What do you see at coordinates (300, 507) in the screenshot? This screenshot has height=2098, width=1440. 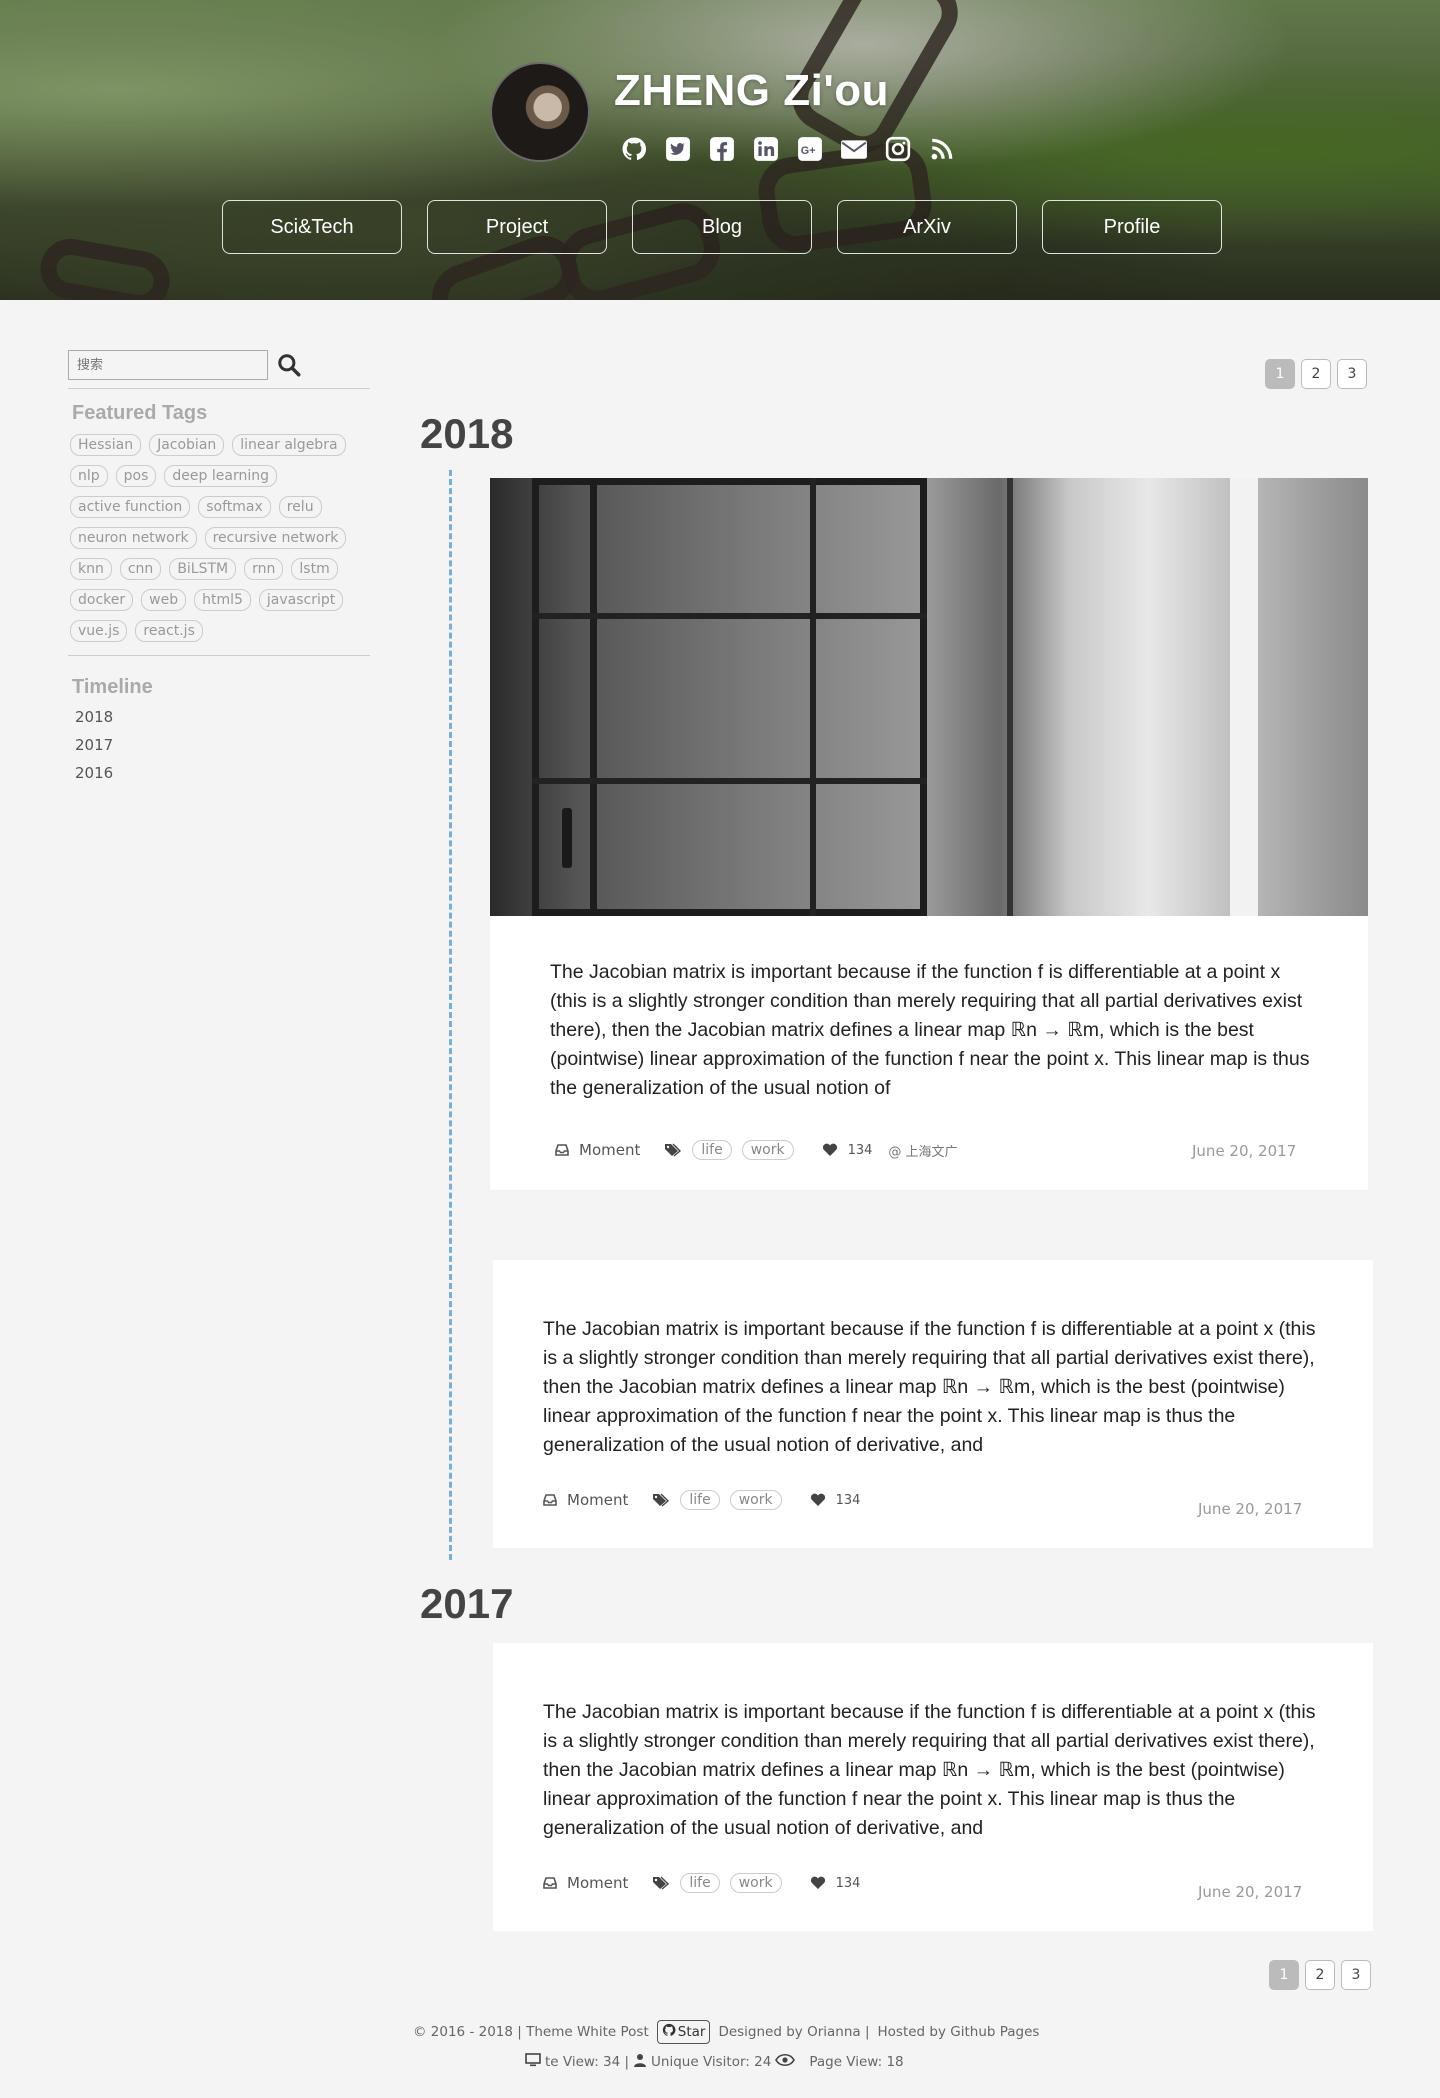 I see `tag-link: relu` at bounding box center [300, 507].